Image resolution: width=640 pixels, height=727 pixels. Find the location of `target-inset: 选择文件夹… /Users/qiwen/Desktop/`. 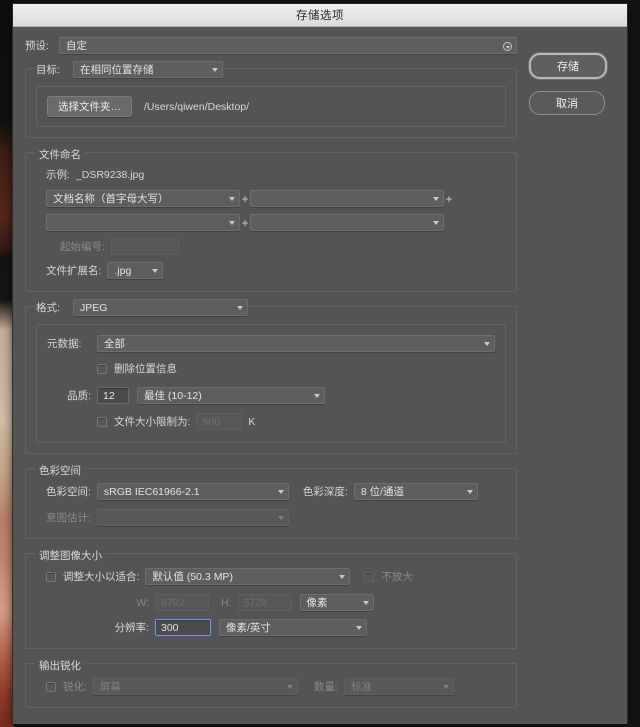

target-inset: 选择文件夹… /Users/qiwen/Desktop/ is located at coordinates (271, 106).